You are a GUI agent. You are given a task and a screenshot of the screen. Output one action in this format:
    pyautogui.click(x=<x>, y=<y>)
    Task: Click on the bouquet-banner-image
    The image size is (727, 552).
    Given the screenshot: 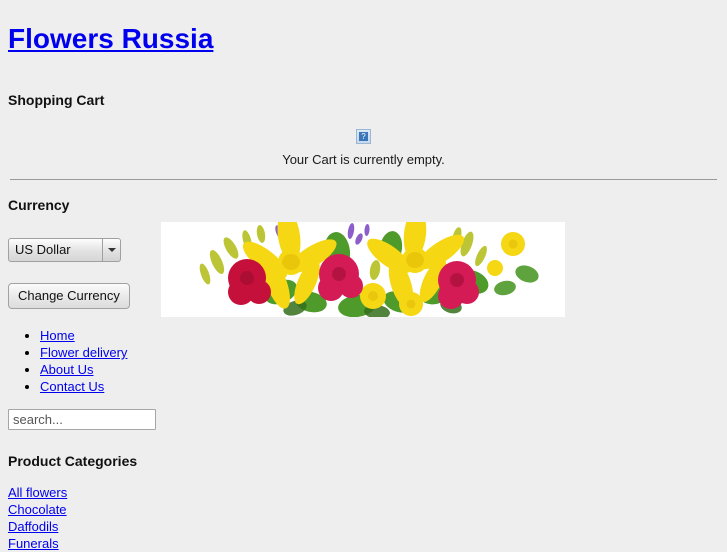 What is the action you would take?
    pyautogui.click(x=363, y=269)
    